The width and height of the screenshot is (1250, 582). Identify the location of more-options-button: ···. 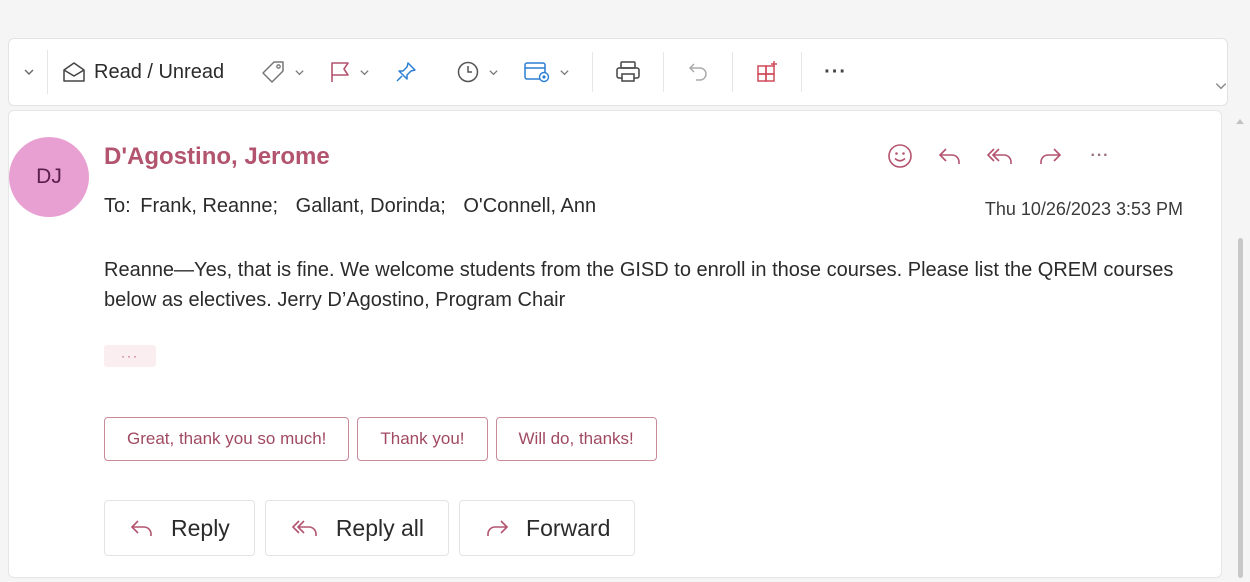
(835, 72).